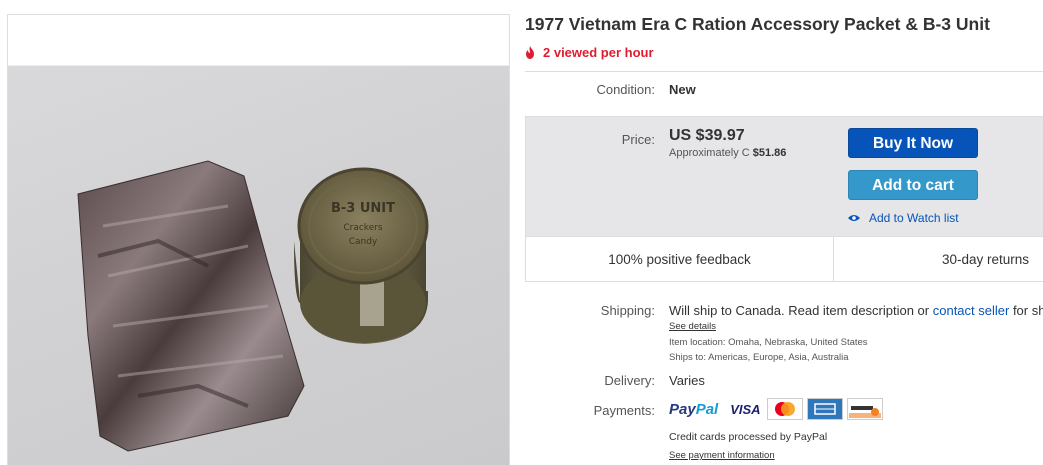 This screenshot has height=465, width=1043. Describe the element at coordinates (824, 409) in the screenshot. I see `amex-icon` at that location.